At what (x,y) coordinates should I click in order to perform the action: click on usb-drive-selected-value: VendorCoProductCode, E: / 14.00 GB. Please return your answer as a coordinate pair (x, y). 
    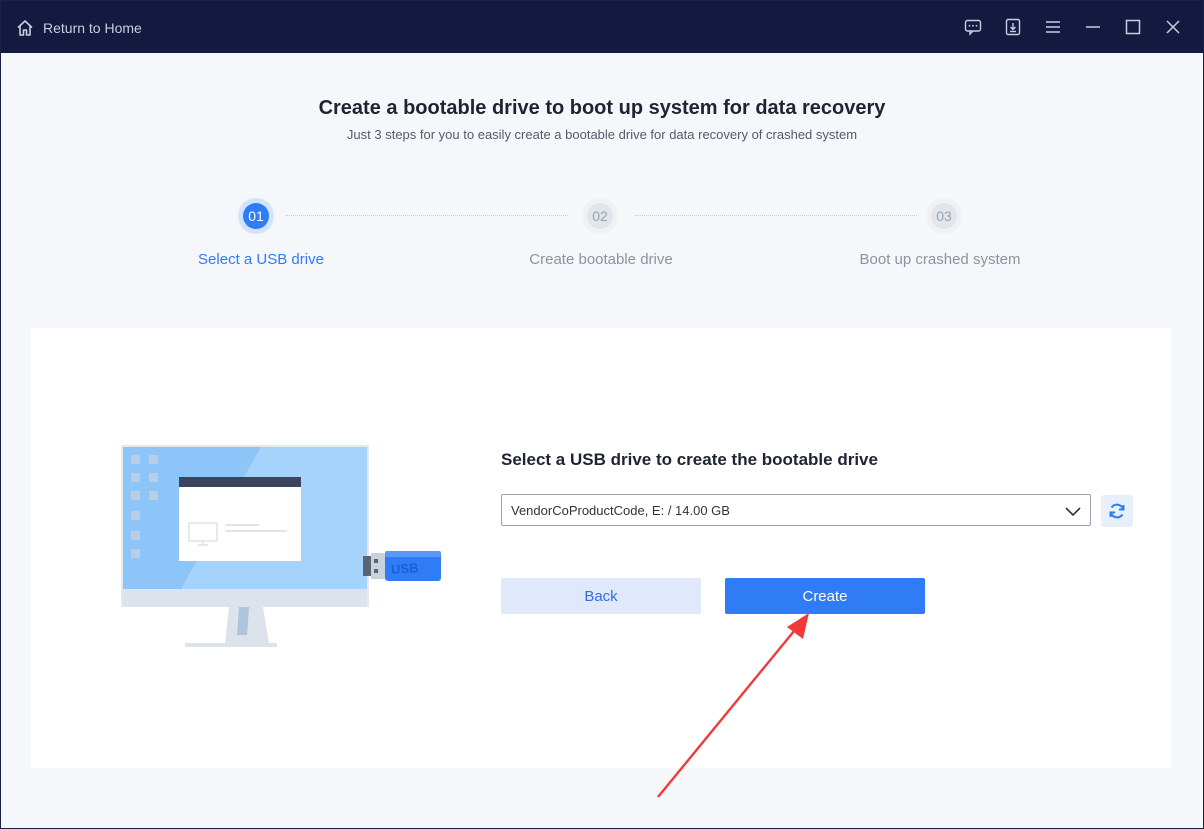
    Looking at the image, I should click on (620, 510).